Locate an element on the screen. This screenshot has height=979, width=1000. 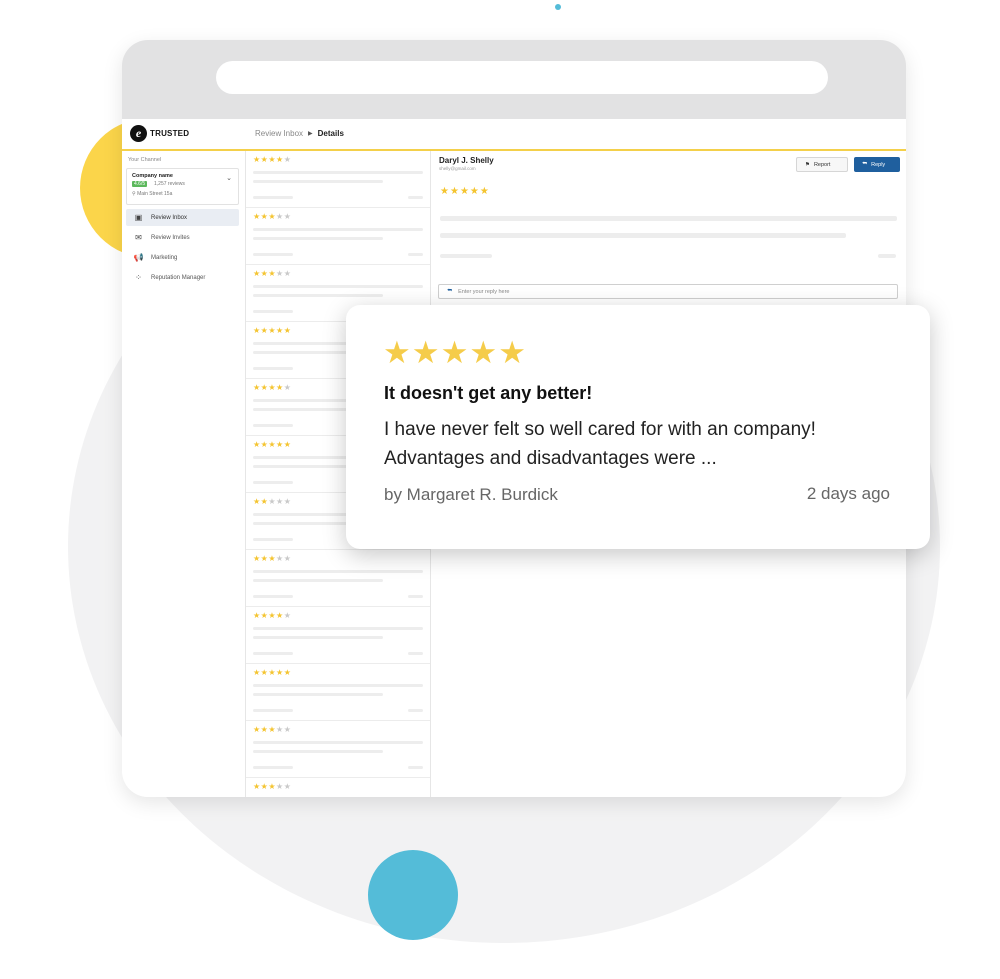
report-label: Report is located at coordinates (822, 164).